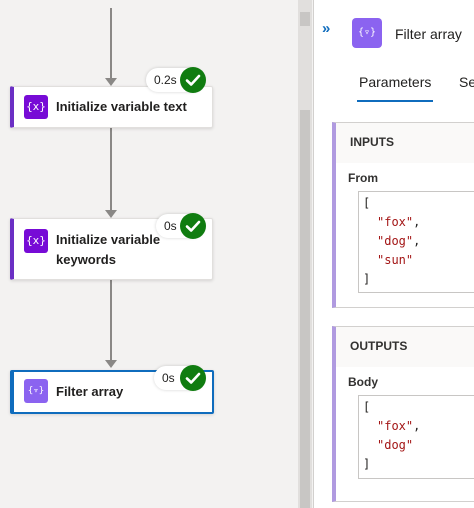 The height and width of the screenshot is (508, 474). I want to click on body-label: Body, so click(363, 382).